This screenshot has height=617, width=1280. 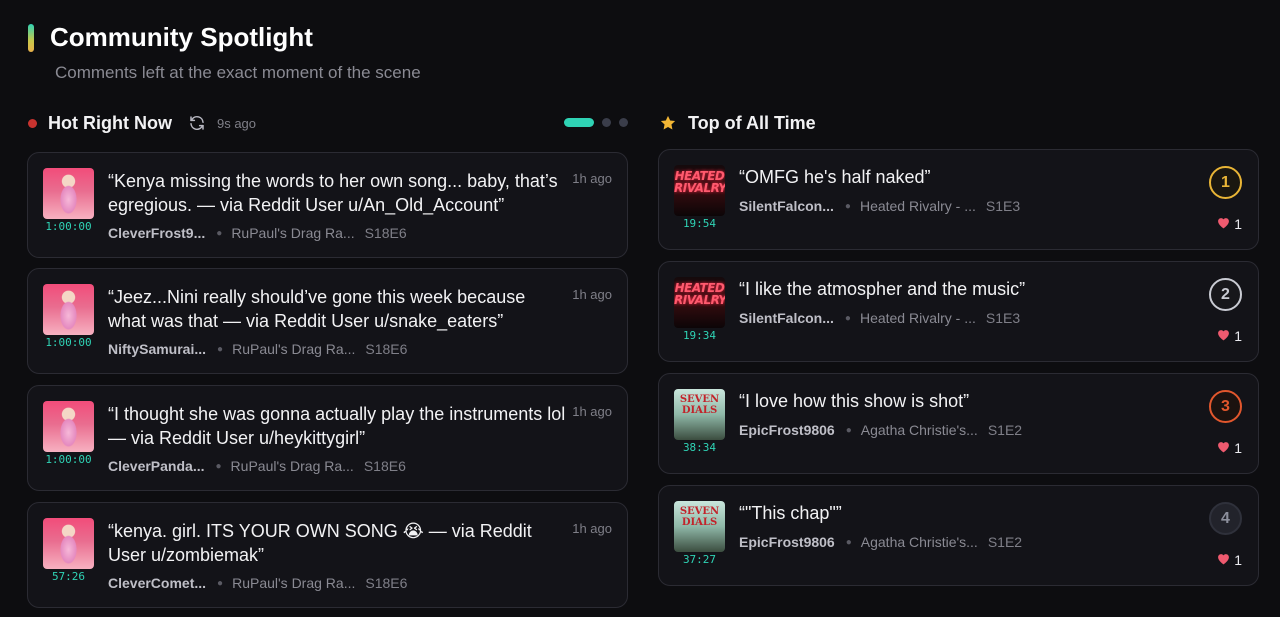 What do you see at coordinates (32, 123) in the screenshot?
I see `live-dot-icon` at bounding box center [32, 123].